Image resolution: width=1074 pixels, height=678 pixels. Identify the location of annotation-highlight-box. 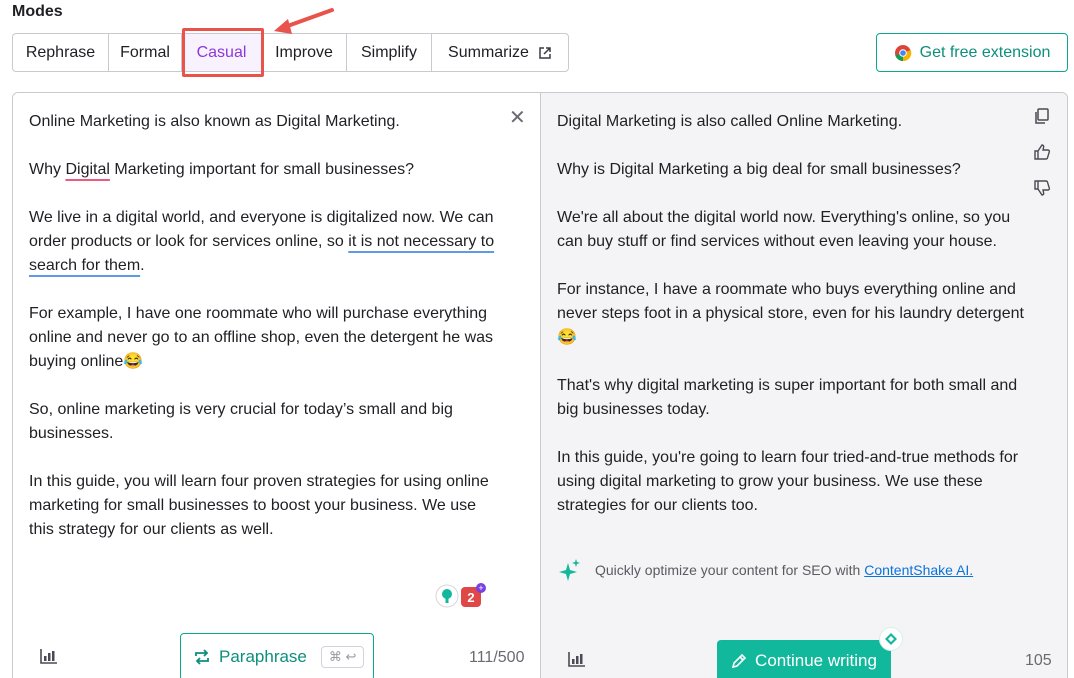
(223, 52).